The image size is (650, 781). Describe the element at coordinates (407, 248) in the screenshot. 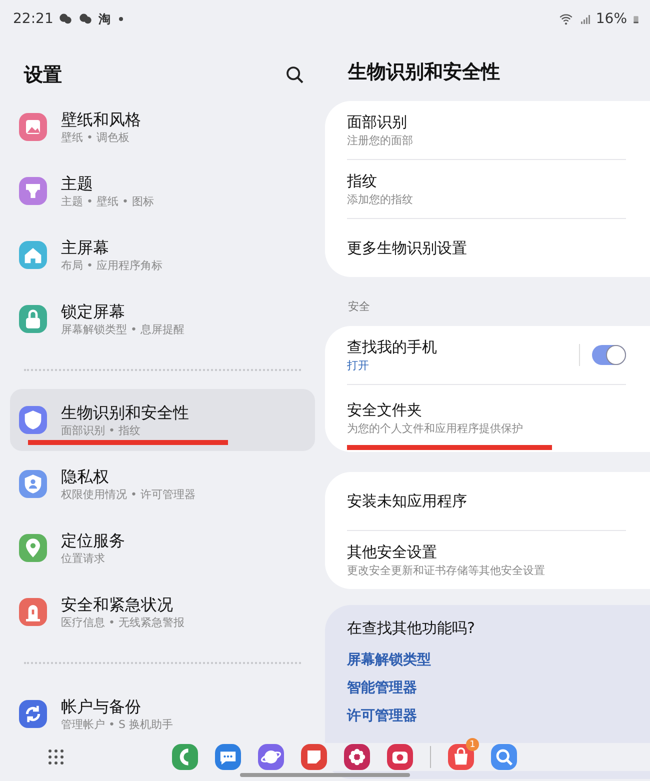

I see `row-title: 更多生物识别设置` at that location.